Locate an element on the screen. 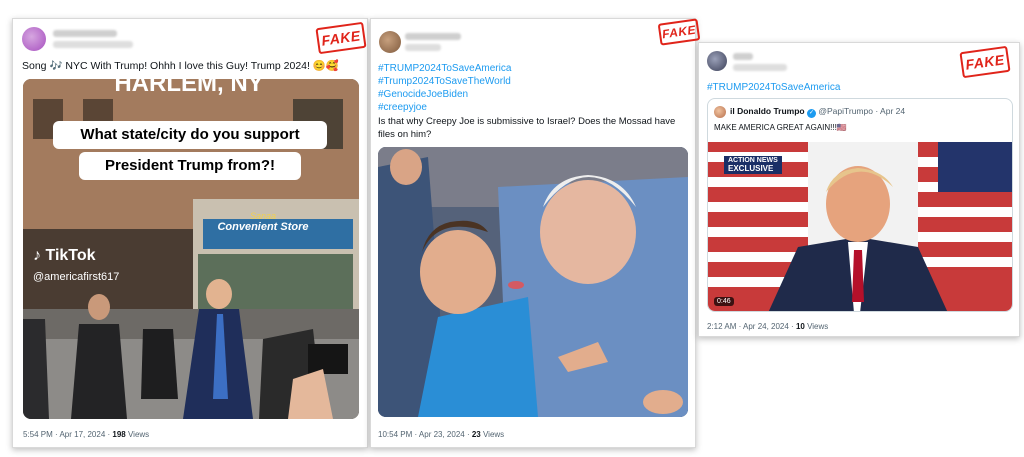  quoted-name: il Donaldo Trumpo is located at coordinates (767, 111).